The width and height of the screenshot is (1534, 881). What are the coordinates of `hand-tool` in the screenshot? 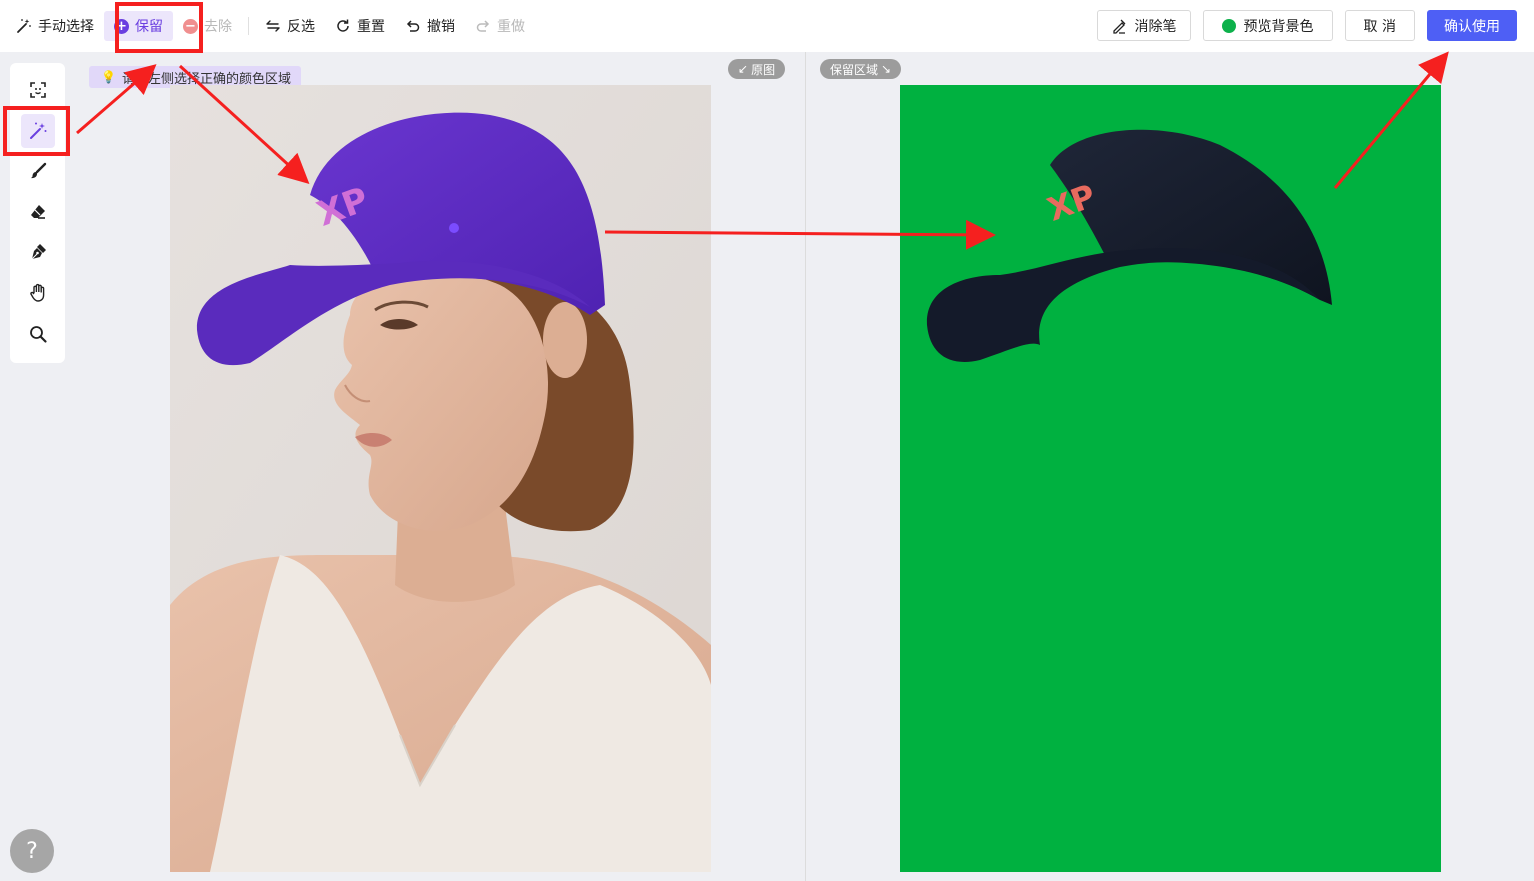 It's located at (38, 293).